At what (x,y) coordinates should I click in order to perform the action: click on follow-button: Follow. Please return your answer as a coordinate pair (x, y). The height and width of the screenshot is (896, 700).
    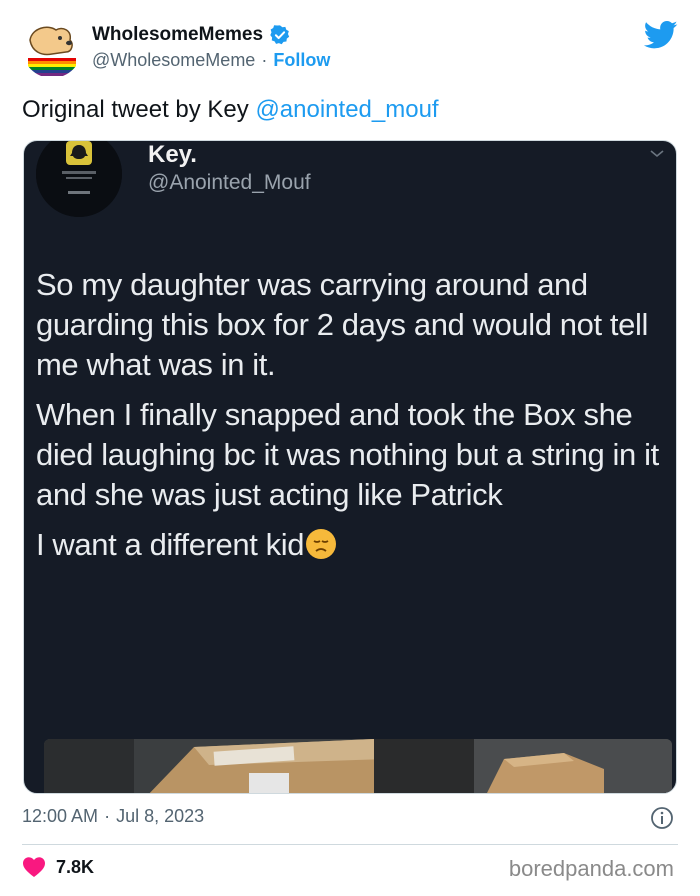
    Looking at the image, I should click on (301, 60).